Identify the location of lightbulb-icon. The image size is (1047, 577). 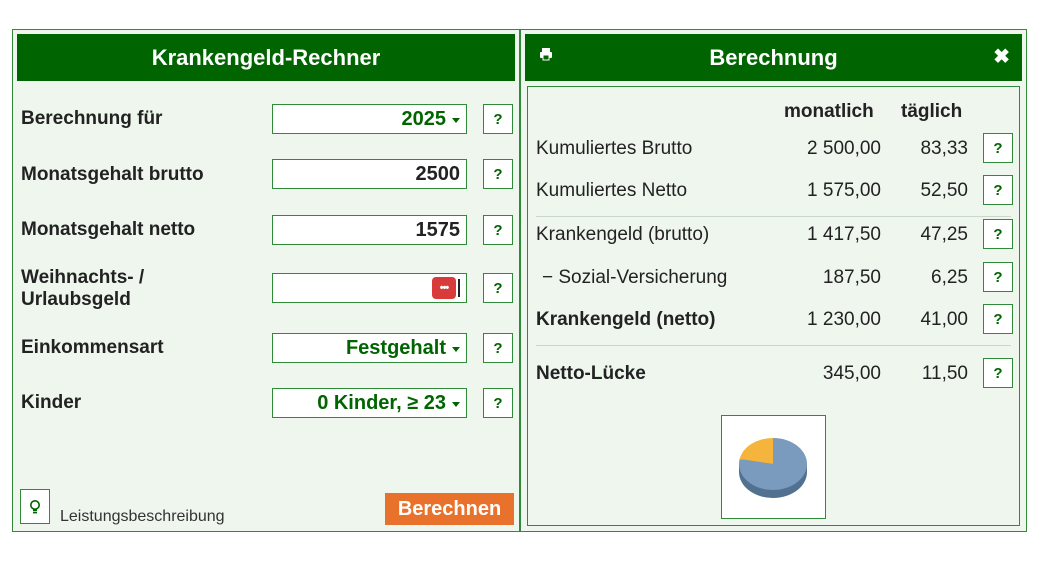
(35, 506).